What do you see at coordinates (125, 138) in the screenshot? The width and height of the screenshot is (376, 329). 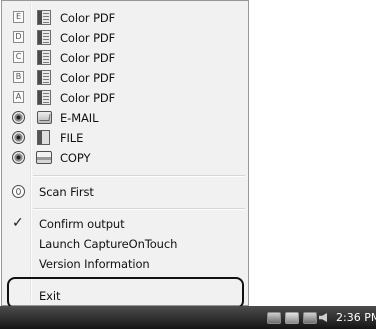 I see `menu-item-file: FILE` at bounding box center [125, 138].